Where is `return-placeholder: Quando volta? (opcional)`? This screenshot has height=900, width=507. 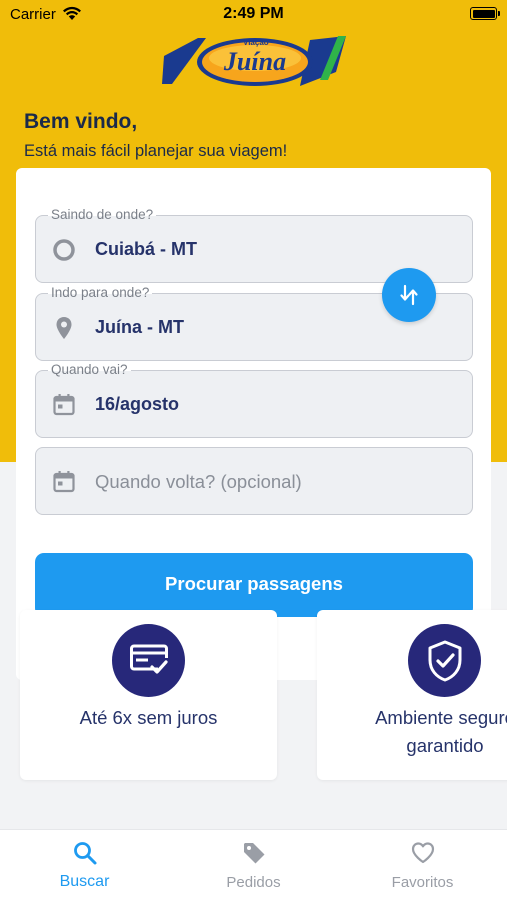
return-placeholder: Quando volta? (opcional) is located at coordinates (198, 481).